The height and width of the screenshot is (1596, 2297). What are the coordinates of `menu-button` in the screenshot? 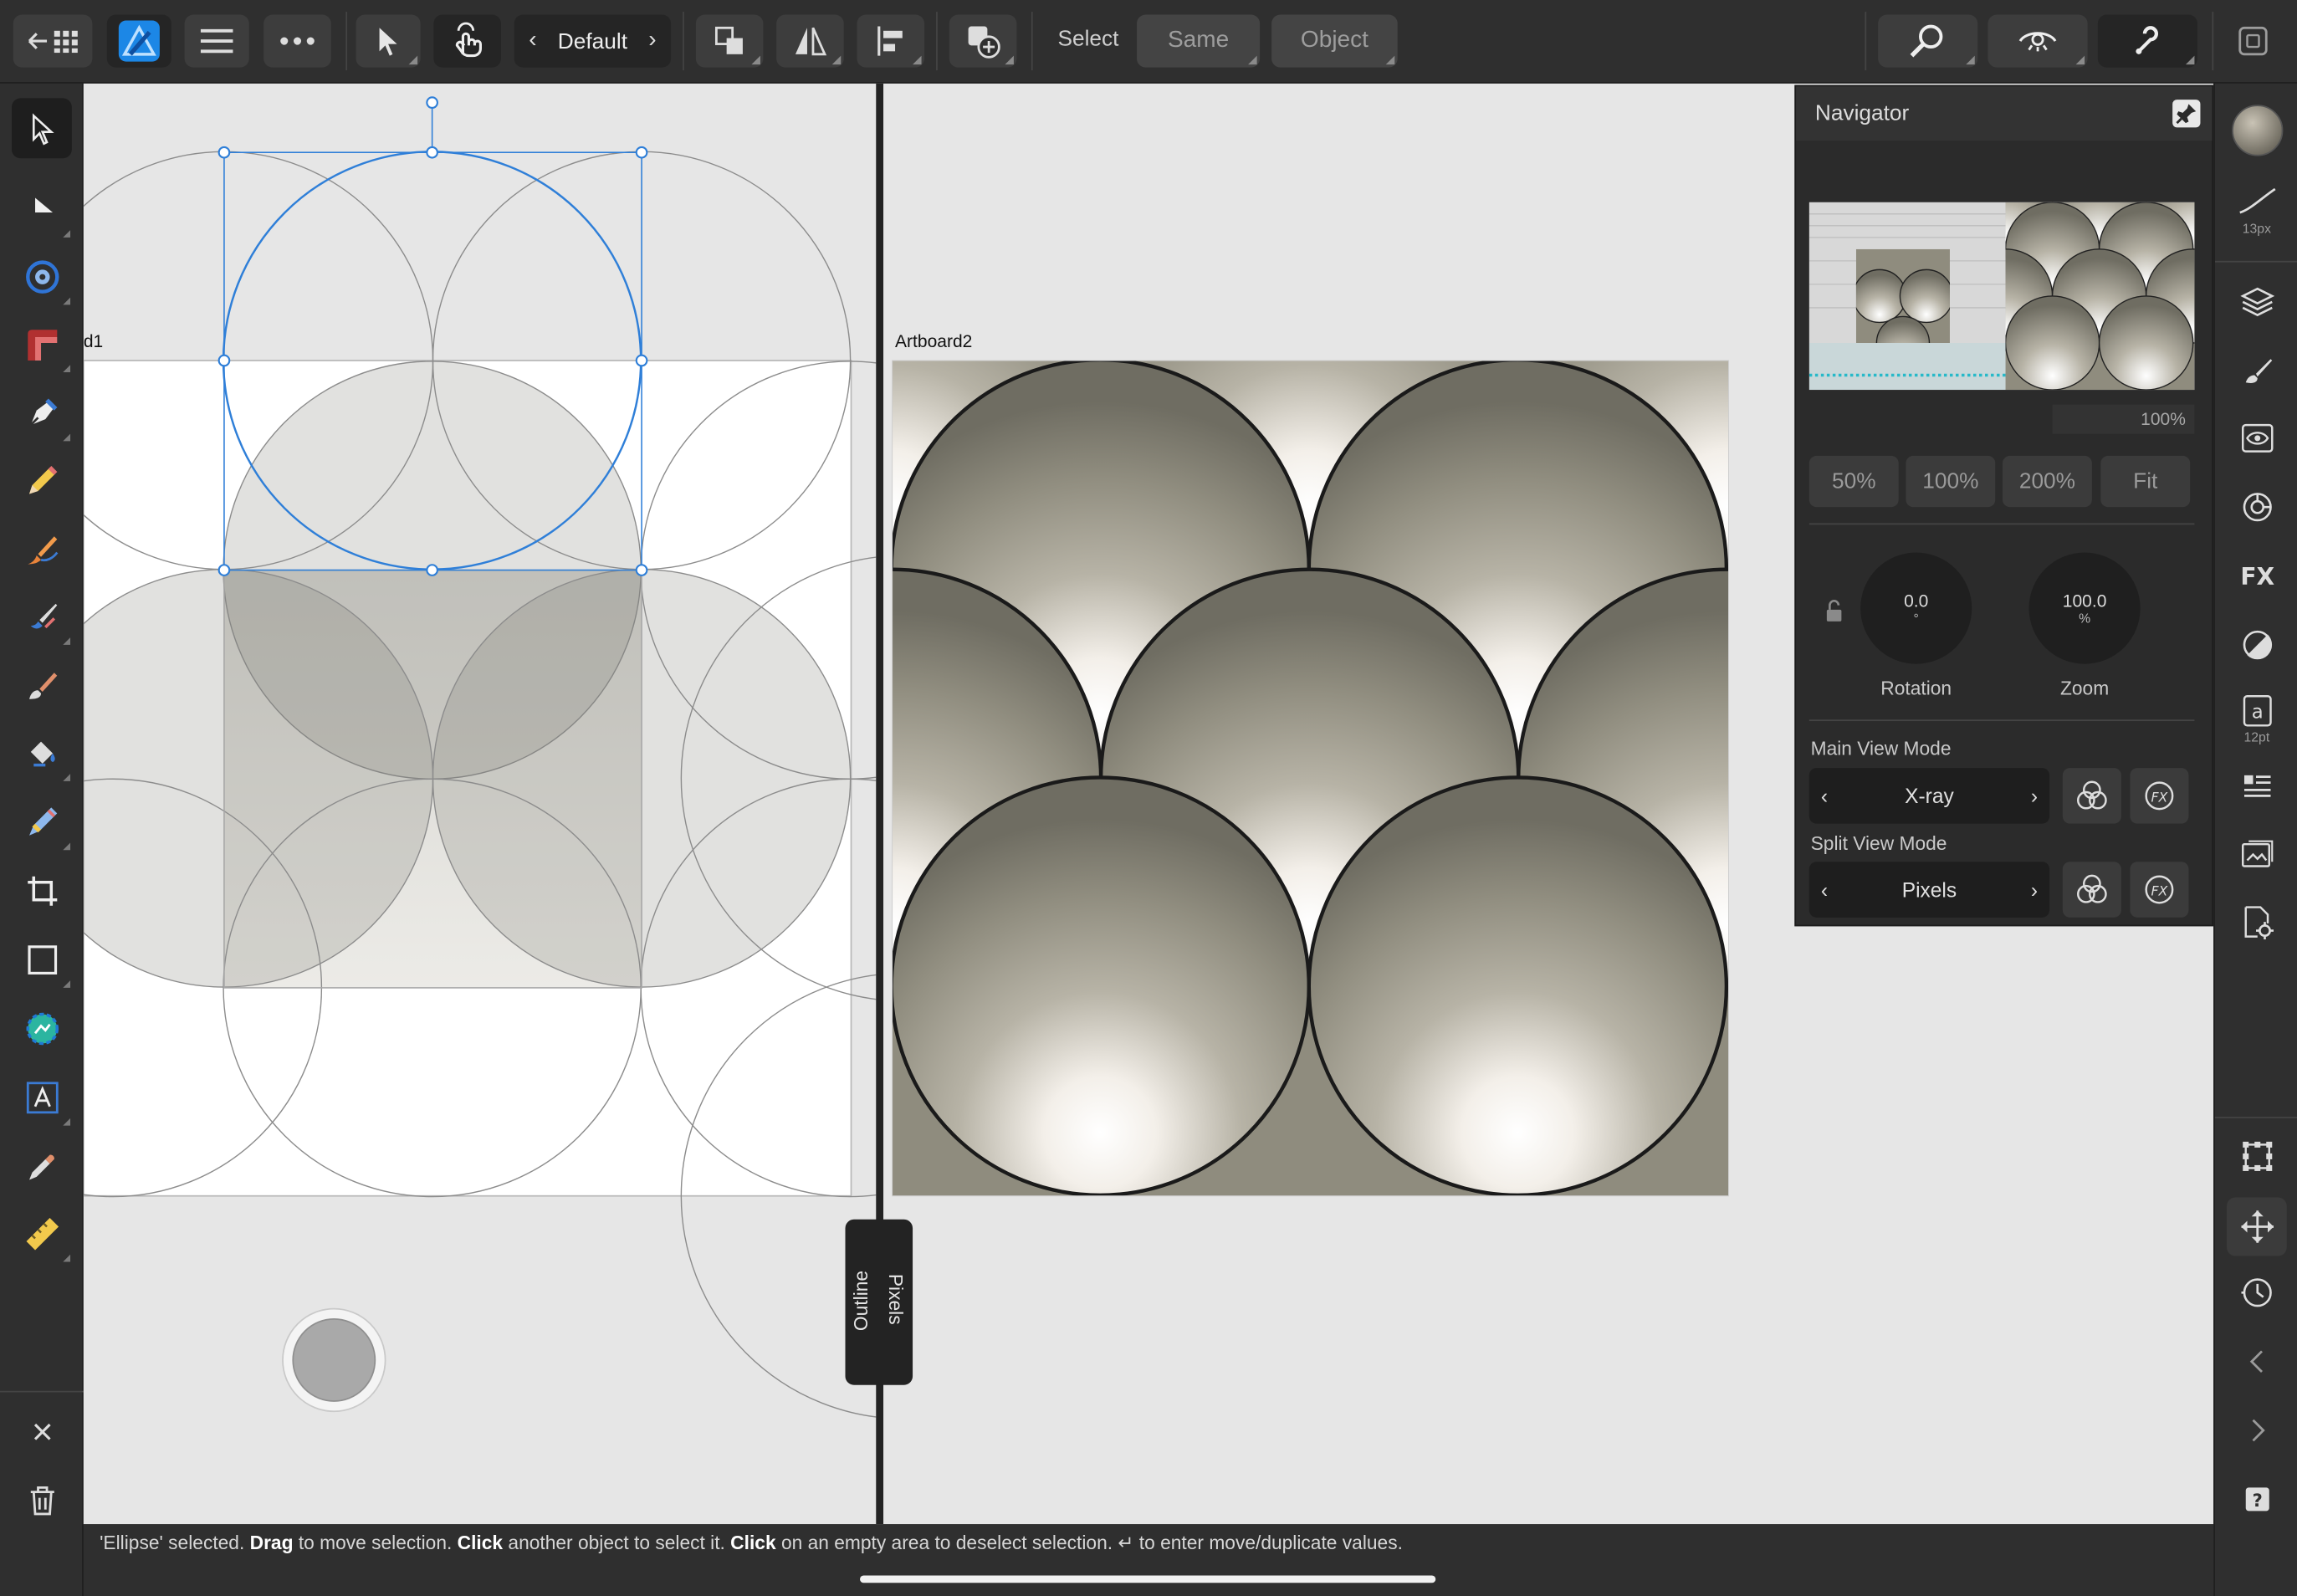 It's located at (216, 41).